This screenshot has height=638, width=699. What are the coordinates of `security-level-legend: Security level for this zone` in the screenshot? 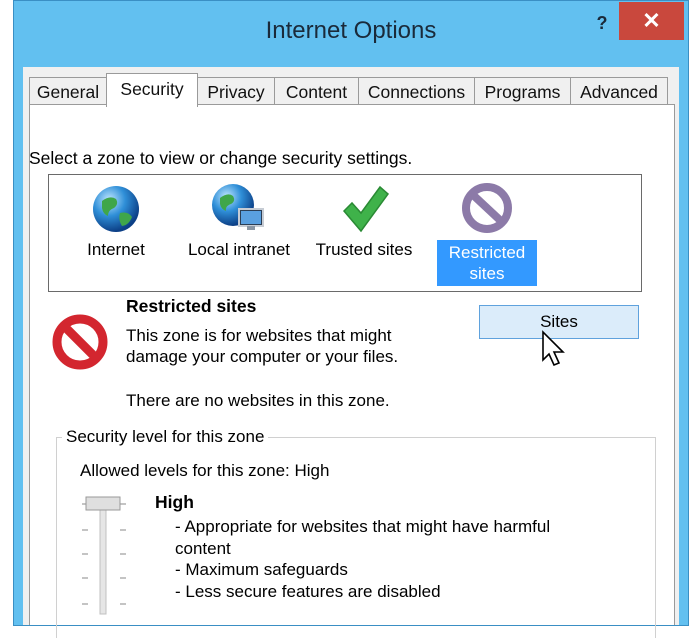 It's located at (165, 437).